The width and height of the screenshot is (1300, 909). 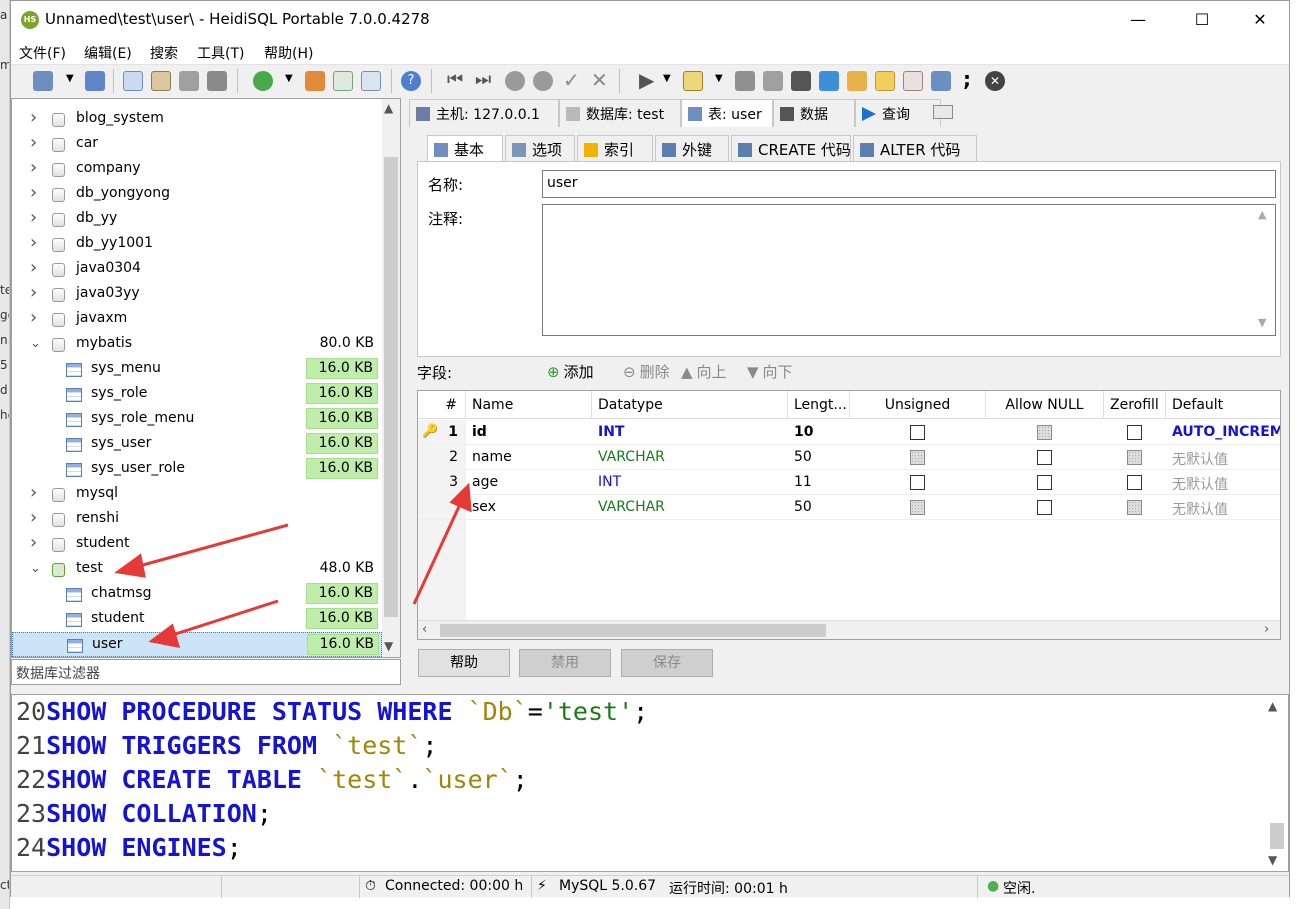 What do you see at coordinates (206, 672) in the screenshot?
I see `database-filter-input: 数据库过滤器` at bounding box center [206, 672].